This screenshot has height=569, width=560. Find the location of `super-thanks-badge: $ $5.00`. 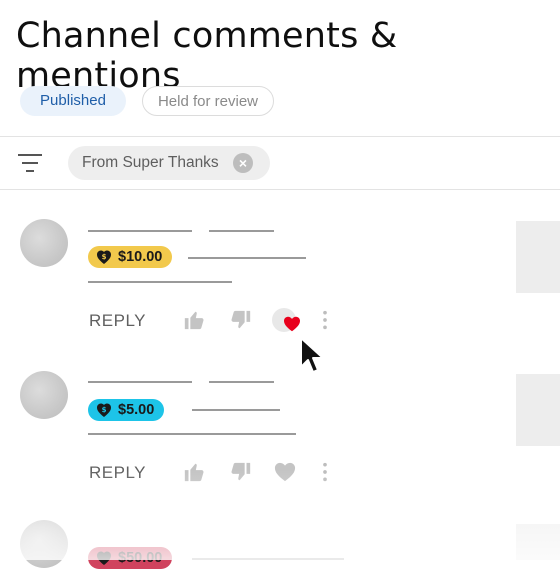

super-thanks-badge: $ $5.00 is located at coordinates (126, 410).